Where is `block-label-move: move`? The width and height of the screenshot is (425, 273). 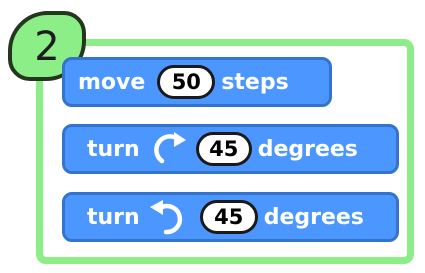 block-label-move: move is located at coordinates (112, 82).